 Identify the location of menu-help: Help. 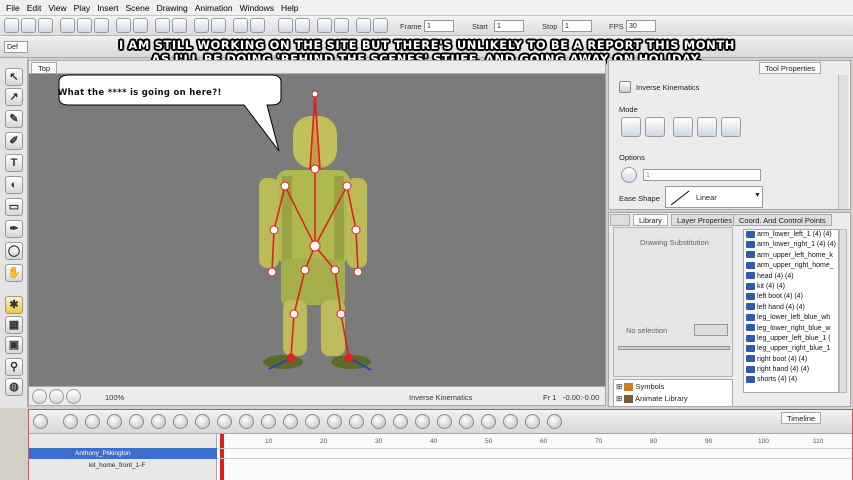
(289, 8).